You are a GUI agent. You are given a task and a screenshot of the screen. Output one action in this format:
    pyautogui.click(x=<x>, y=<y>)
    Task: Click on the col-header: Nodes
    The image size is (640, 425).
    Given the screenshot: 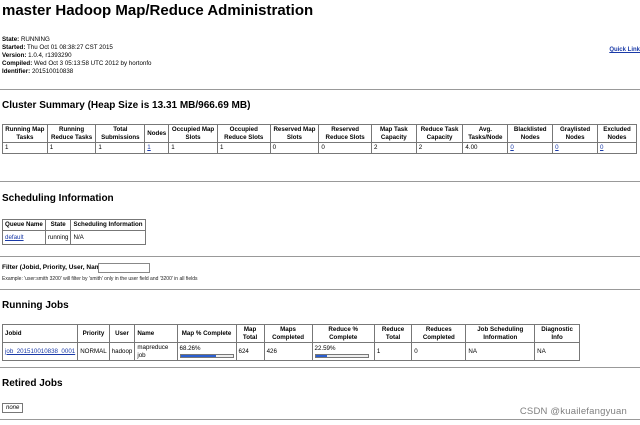 What is the action you would take?
    pyautogui.click(x=157, y=133)
    